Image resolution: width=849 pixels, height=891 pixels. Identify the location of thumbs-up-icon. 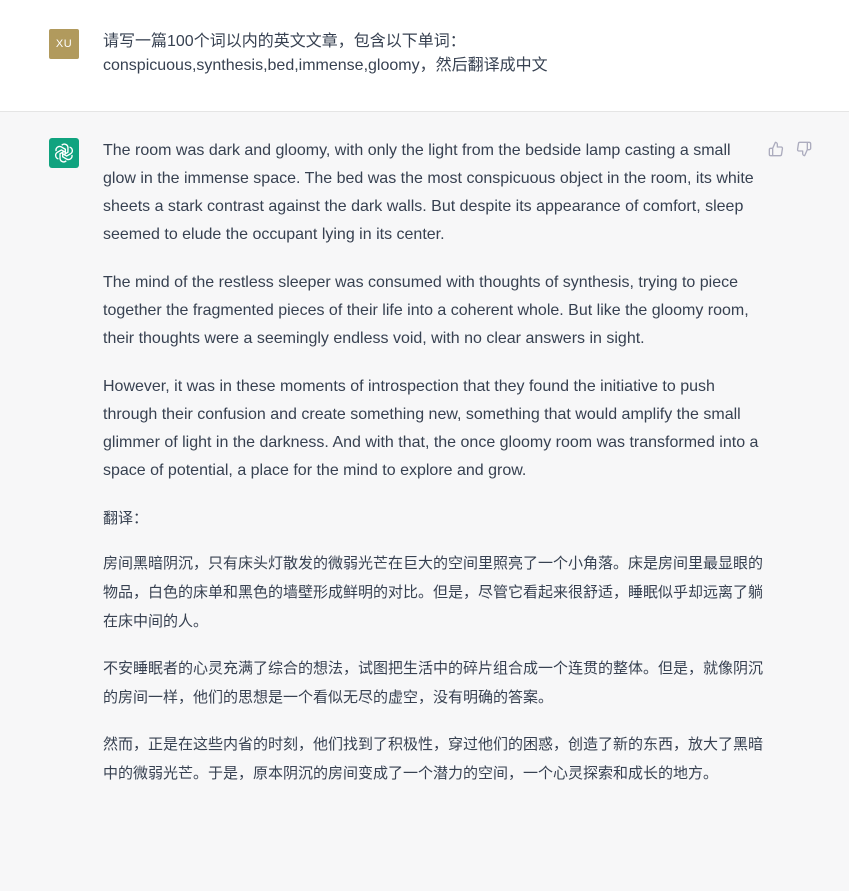
(776, 149).